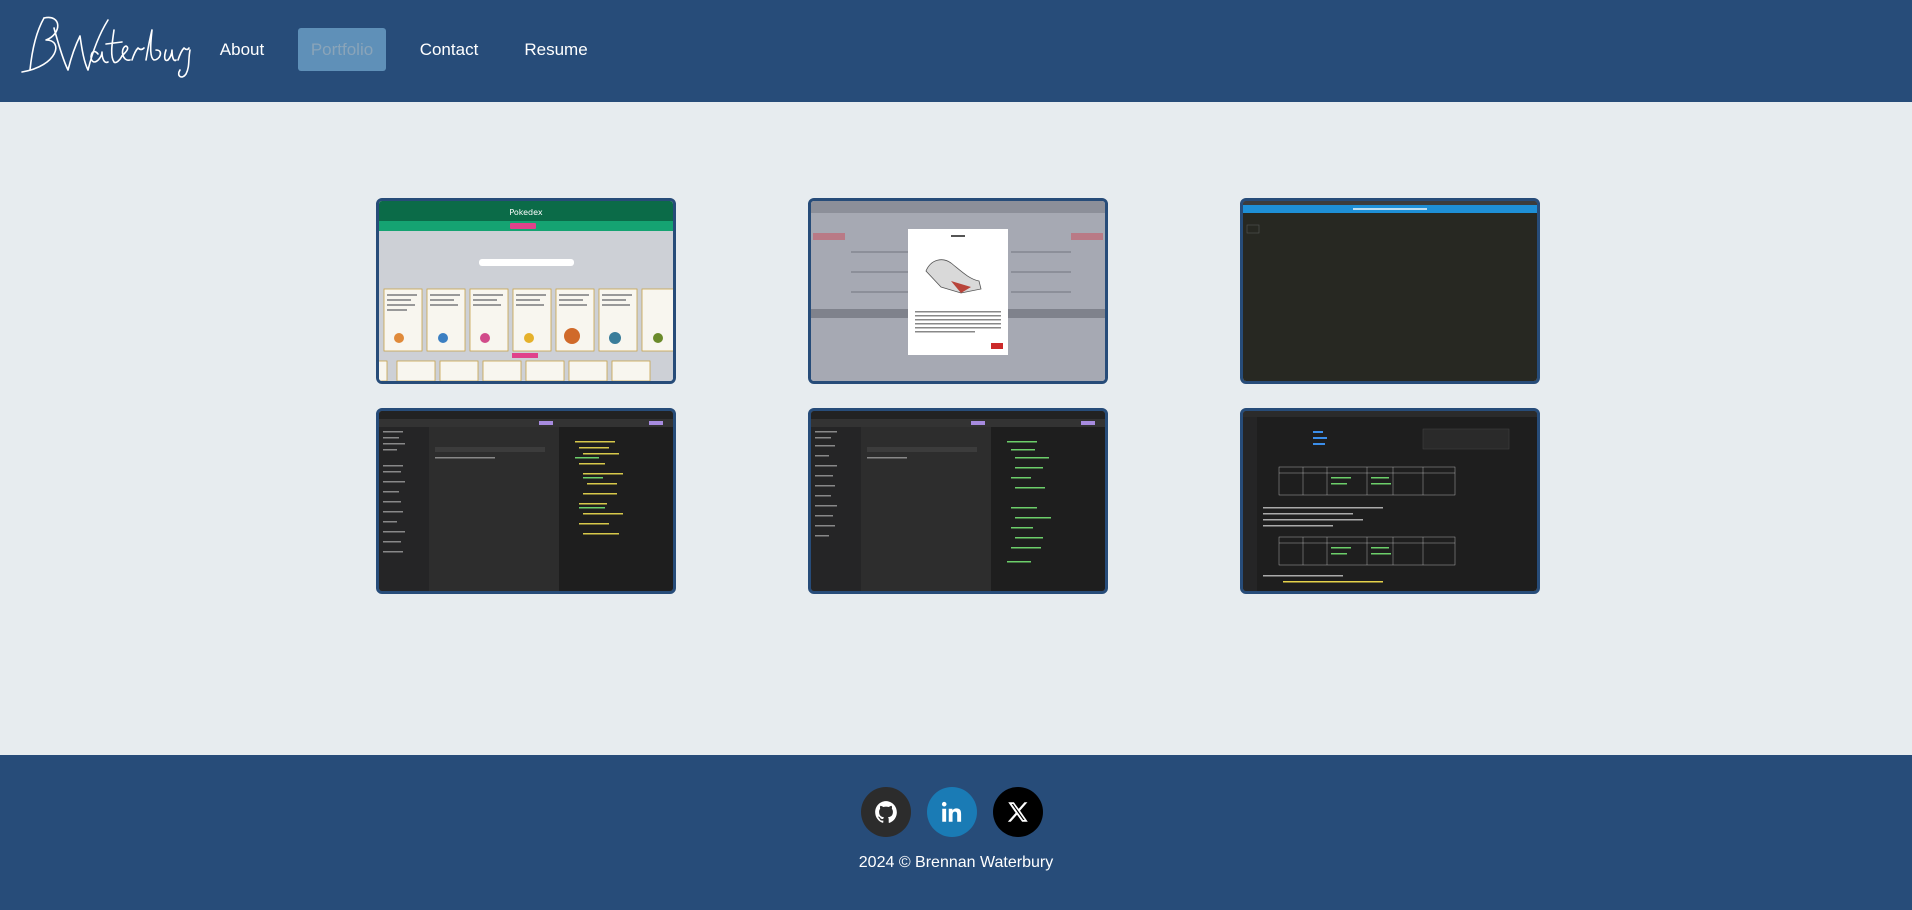 The image size is (1912, 910). Describe the element at coordinates (956, 51) in the screenshot. I see `site-header: About Portfolio Contact Resume` at that location.